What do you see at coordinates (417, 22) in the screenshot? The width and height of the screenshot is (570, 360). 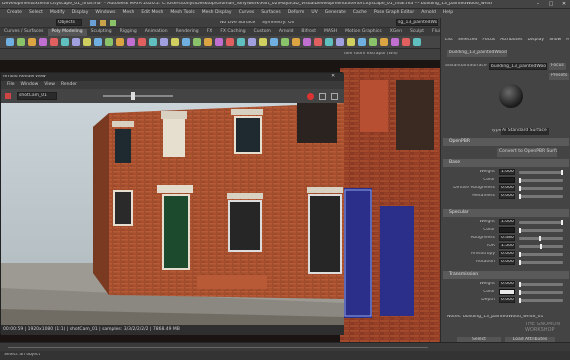 I see `object-search-field: sg_13_paintedWood_white_01` at bounding box center [417, 22].